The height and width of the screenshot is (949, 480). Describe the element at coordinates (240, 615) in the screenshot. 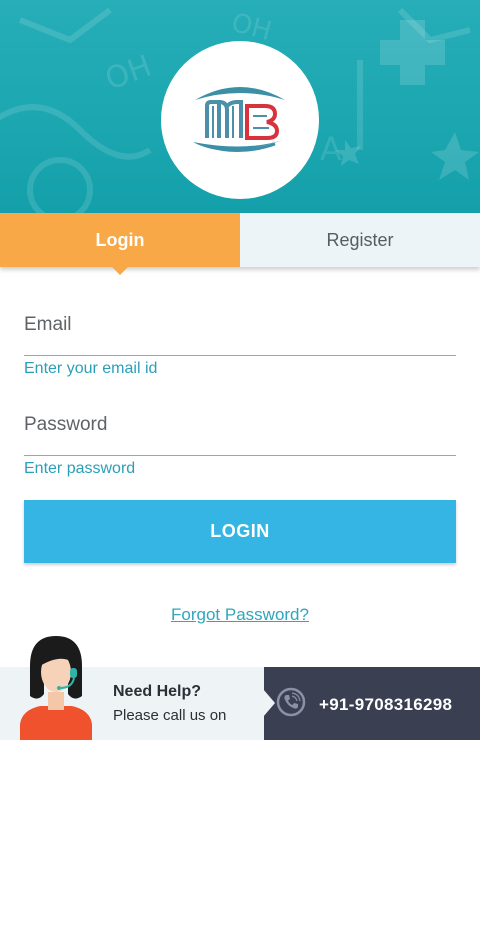

I see `forgot-password-link: Forgot Password?` at that location.